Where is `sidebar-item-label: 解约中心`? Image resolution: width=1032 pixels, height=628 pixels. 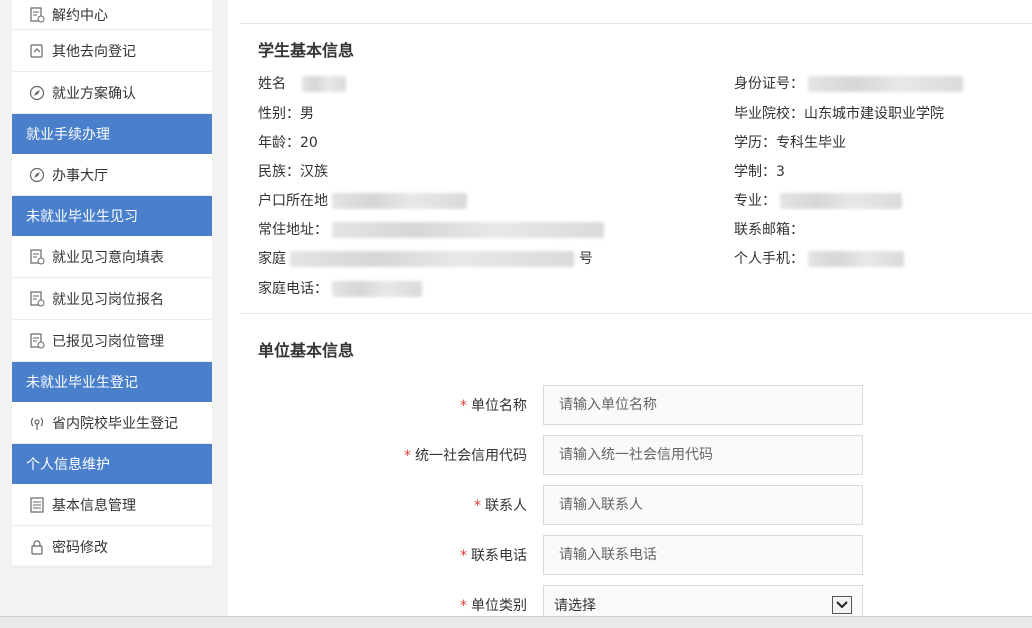 sidebar-item-label: 解约中心 is located at coordinates (80, 15).